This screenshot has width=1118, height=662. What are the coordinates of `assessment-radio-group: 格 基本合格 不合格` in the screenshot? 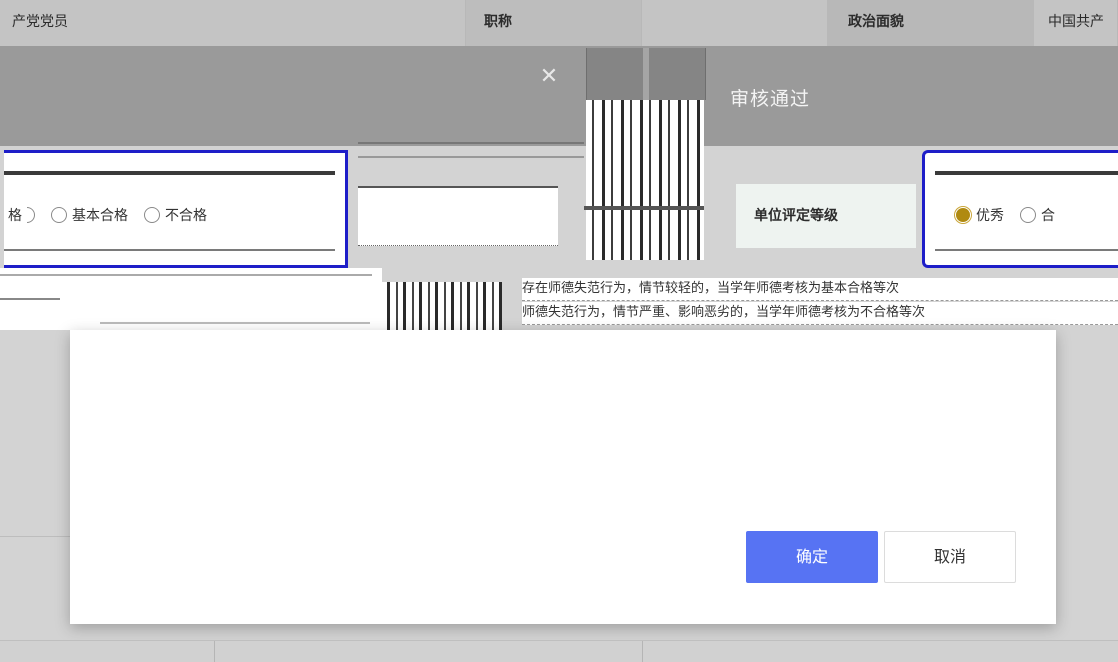 It's located at (176, 209).